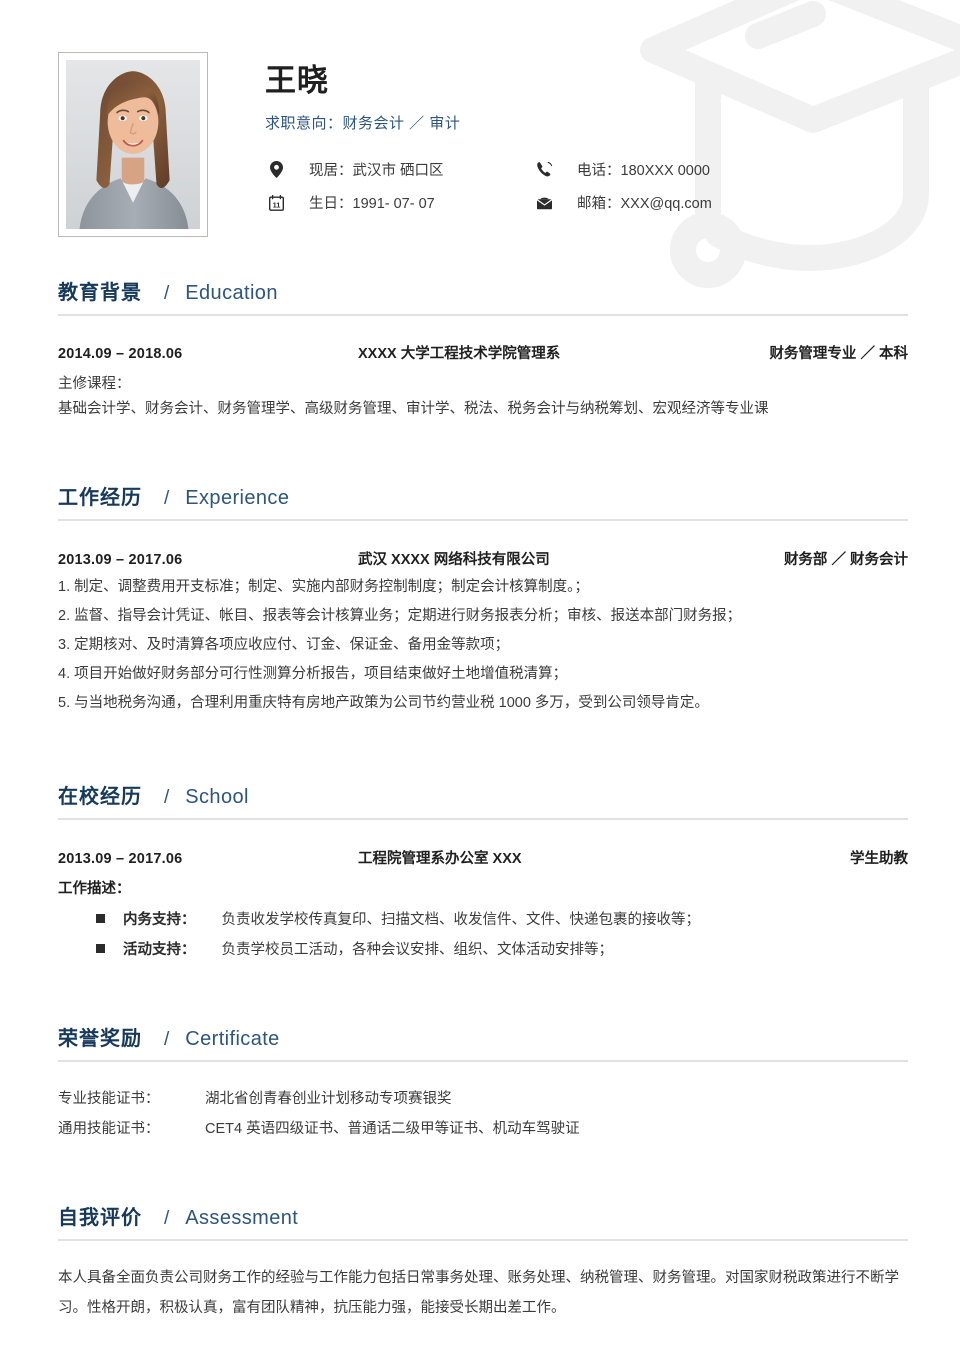 This screenshot has width=960, height=1357. Describe the element at coordinates (644, 204) in the screenshot. I see `contact-email-text: 邮箱：XXX@qq.com` at that location.